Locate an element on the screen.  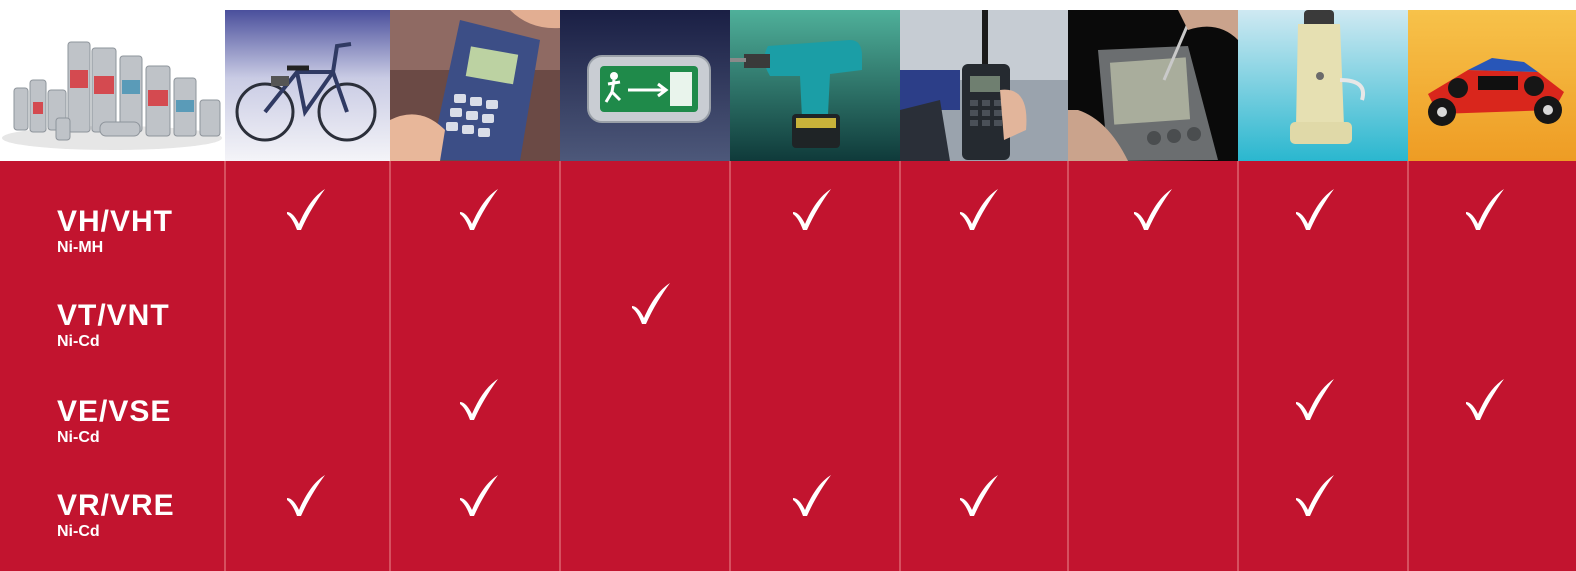
row-title: VE/VSE is located at coordinates (114, 411).